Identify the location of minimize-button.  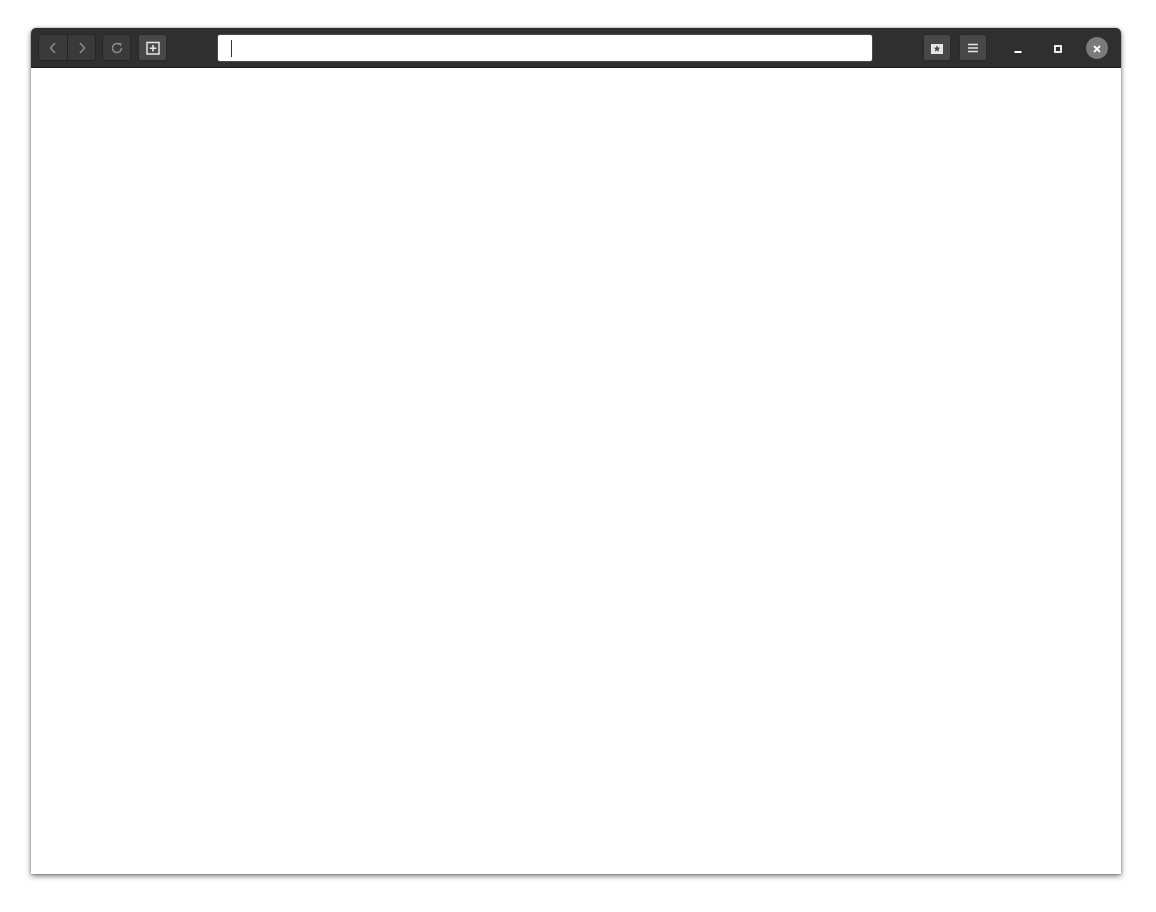
(1018, 48).